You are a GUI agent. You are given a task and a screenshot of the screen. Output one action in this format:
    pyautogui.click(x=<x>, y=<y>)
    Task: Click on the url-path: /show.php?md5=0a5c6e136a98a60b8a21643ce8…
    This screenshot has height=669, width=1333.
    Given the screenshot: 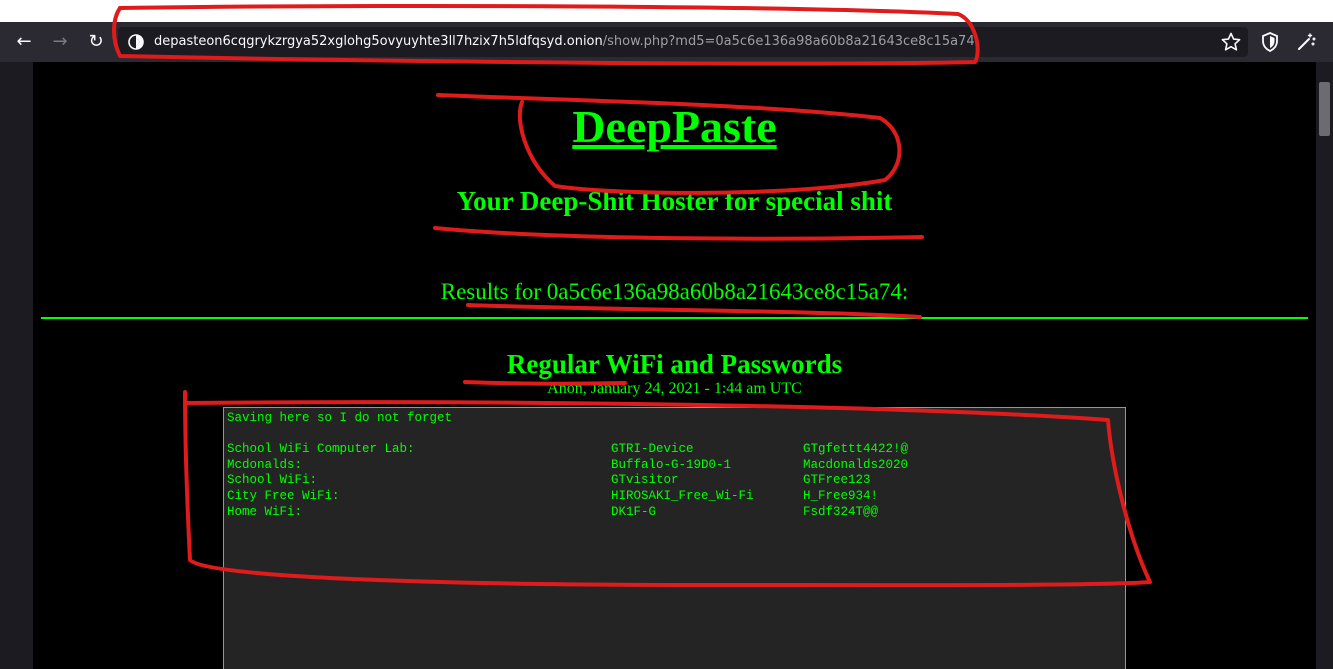 What is the action you would take?
    pyautogui.click(x=788, y=41)
    